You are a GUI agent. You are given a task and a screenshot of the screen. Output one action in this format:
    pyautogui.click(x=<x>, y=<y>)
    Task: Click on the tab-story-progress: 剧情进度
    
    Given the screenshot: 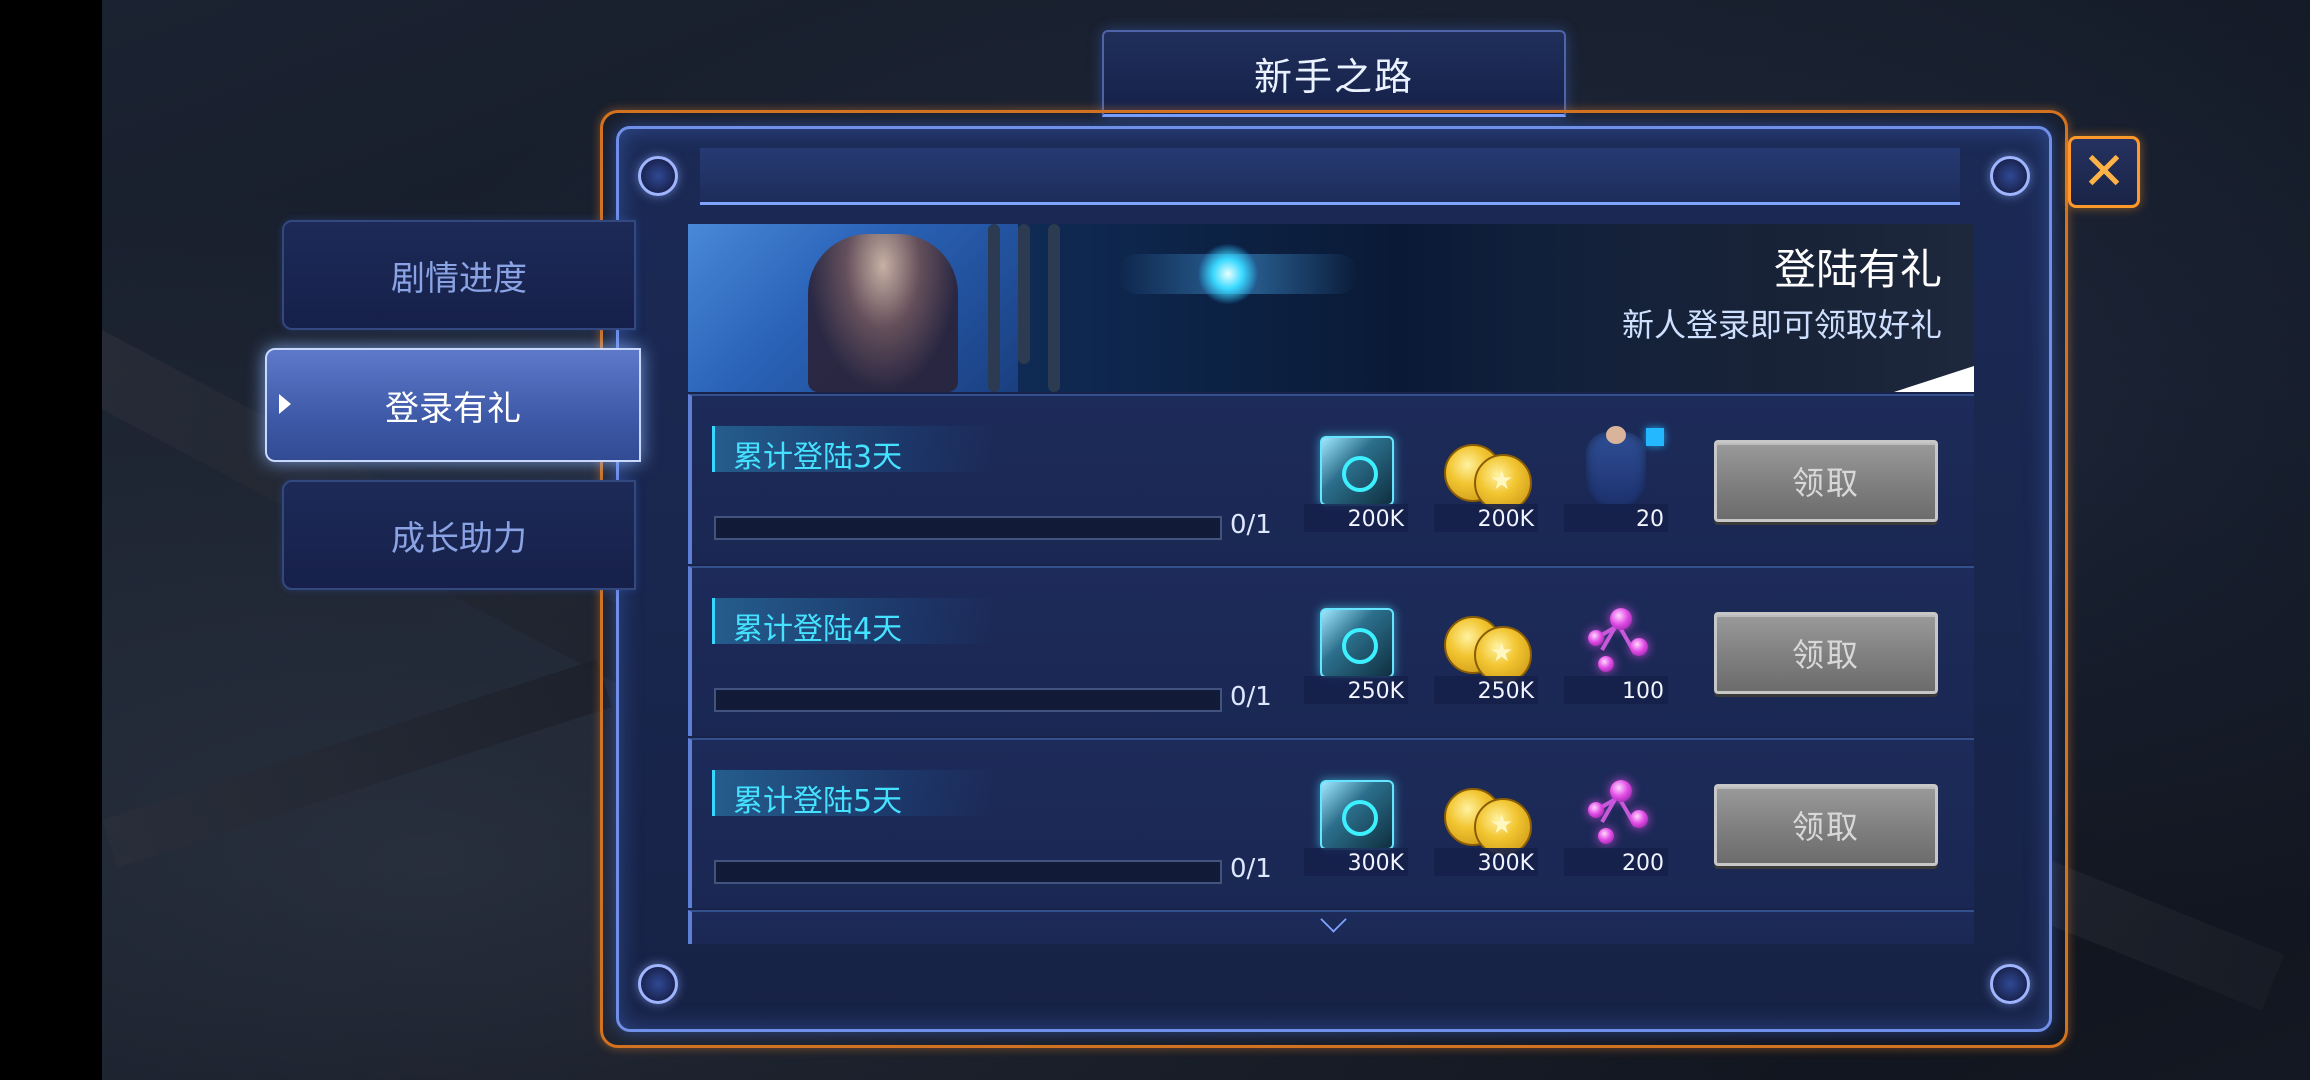 What is the action you would take?
    pyautogui.click(x=459, y=275)
    